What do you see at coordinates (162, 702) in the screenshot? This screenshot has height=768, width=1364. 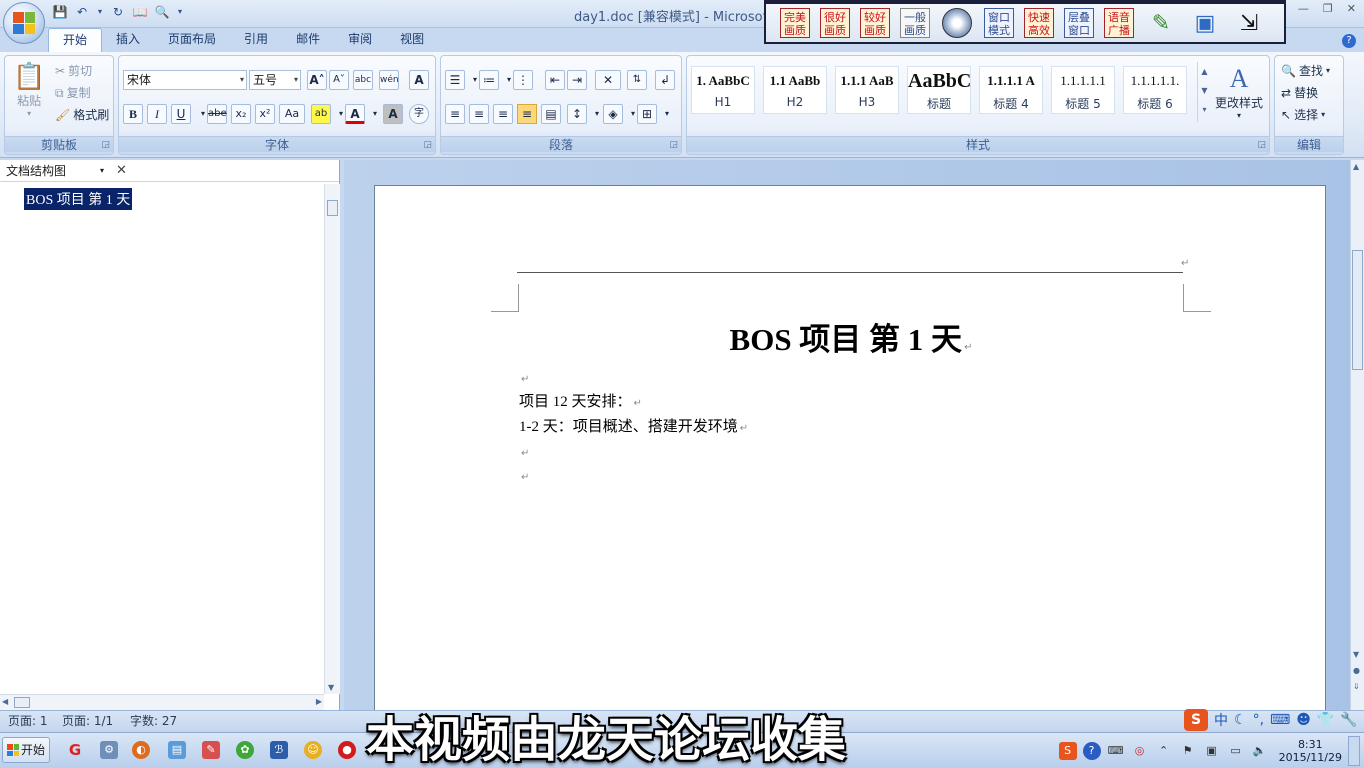 I see `document-map-horizontal-scrollbar: ◀ ▶` at bounding box center [162, 702].